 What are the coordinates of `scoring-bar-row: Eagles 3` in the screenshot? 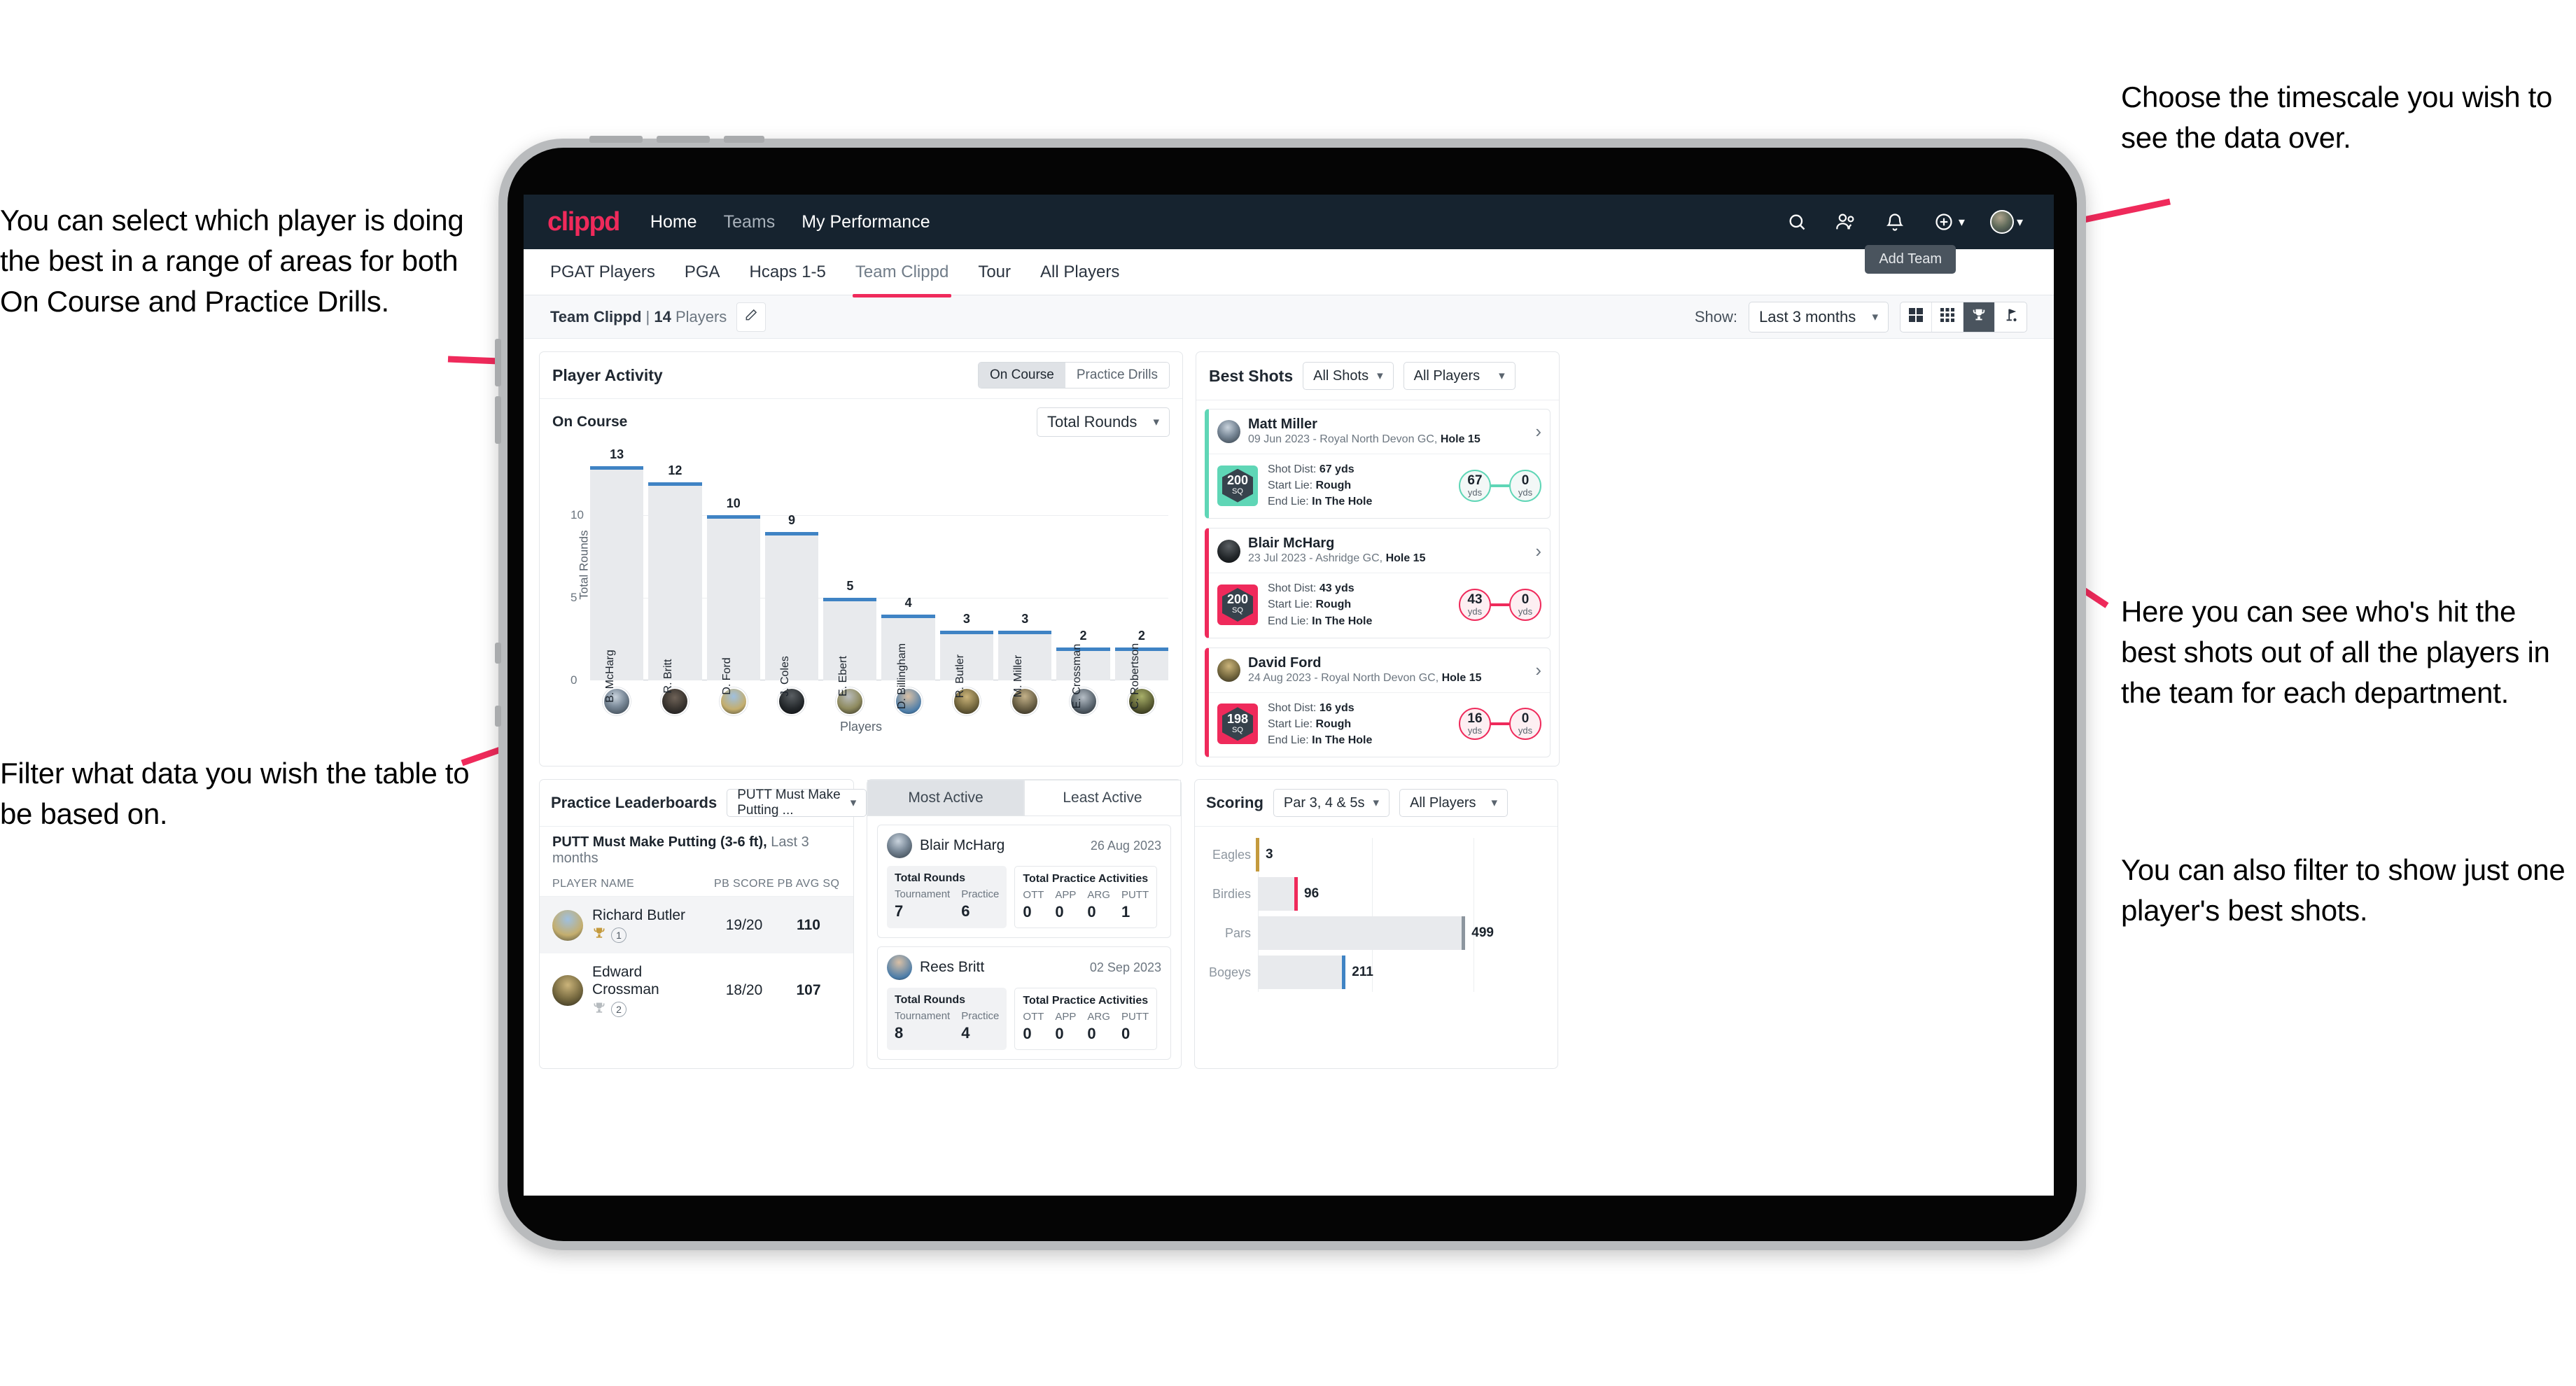 It's located at (1376, 855).